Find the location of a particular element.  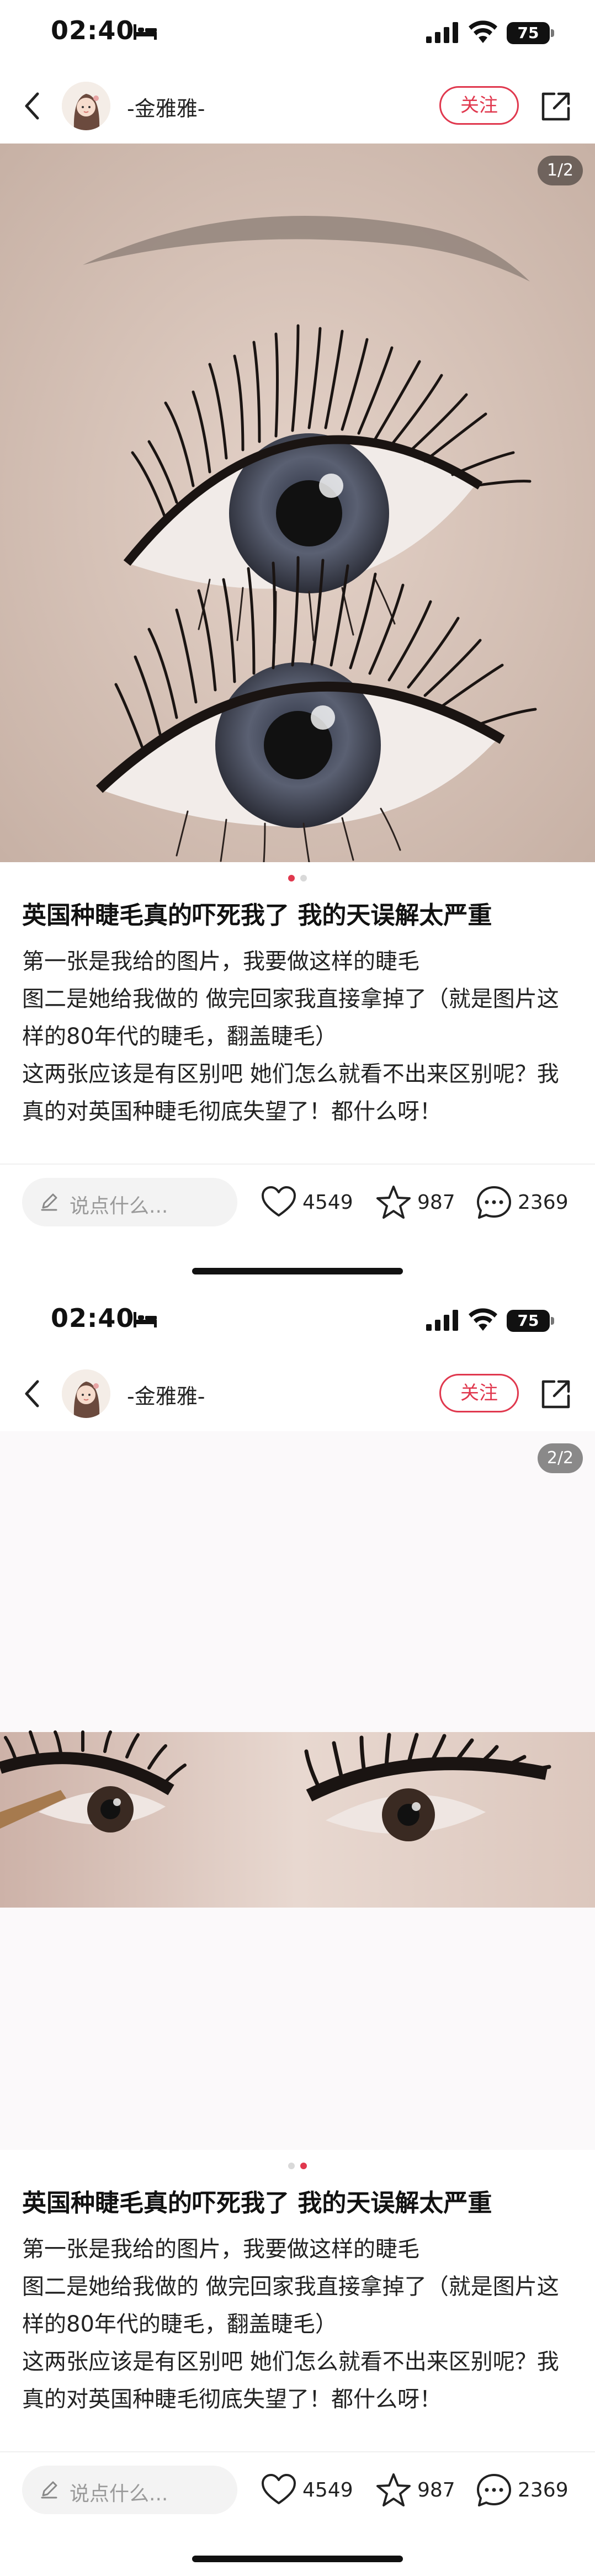

image-counter: 1/2 is located at coordinates (560, 170).